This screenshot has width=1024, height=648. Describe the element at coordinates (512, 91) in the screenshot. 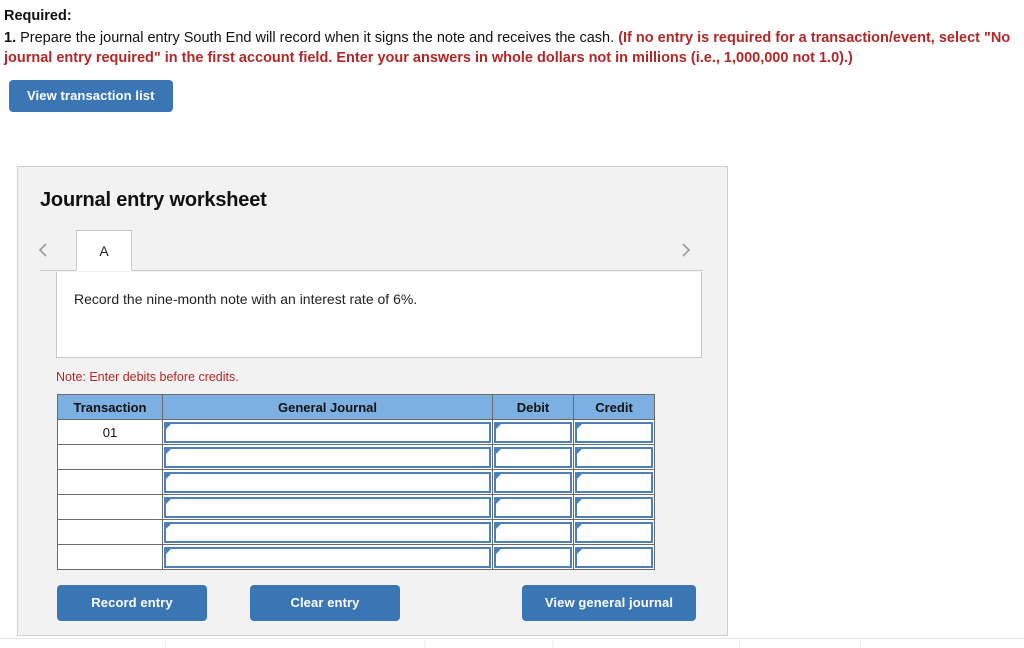

I see `toolbar: View transaction list` at that location.